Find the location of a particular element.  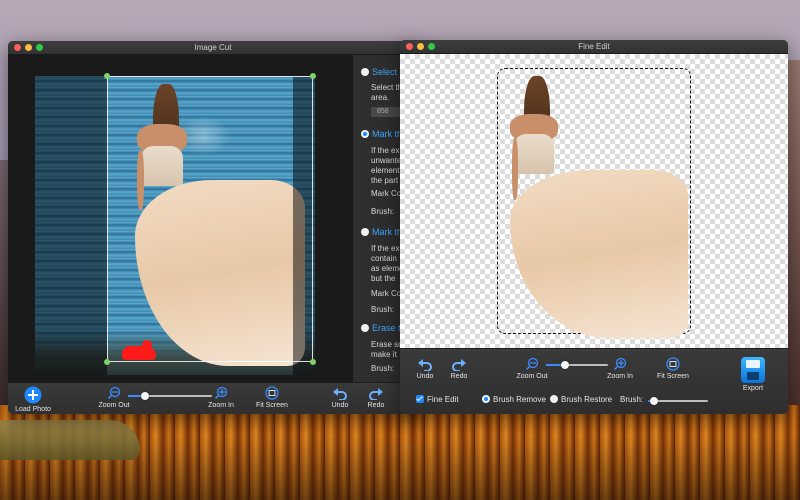

option-mark-remove: Mark th is located at coordinates (381, 232).